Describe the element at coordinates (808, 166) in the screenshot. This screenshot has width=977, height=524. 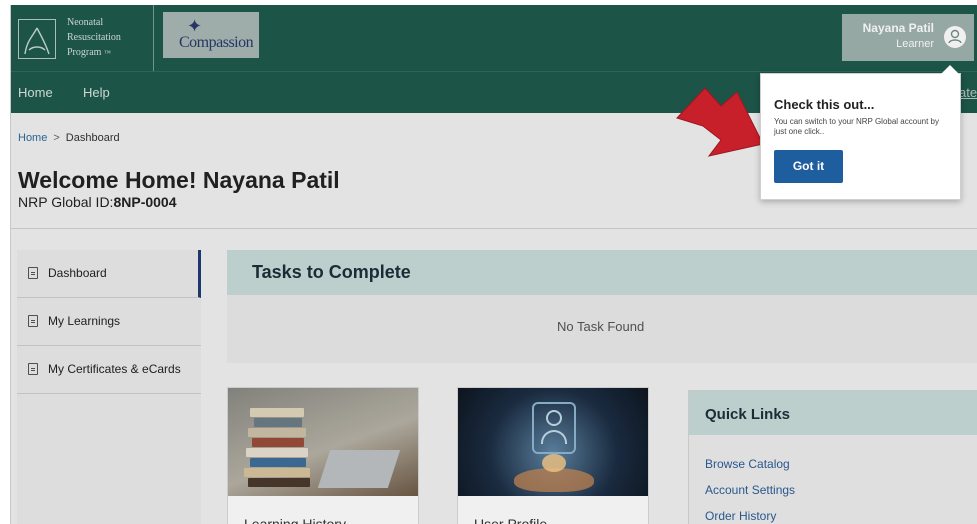
I see `got-it-button: Got it` at that location.